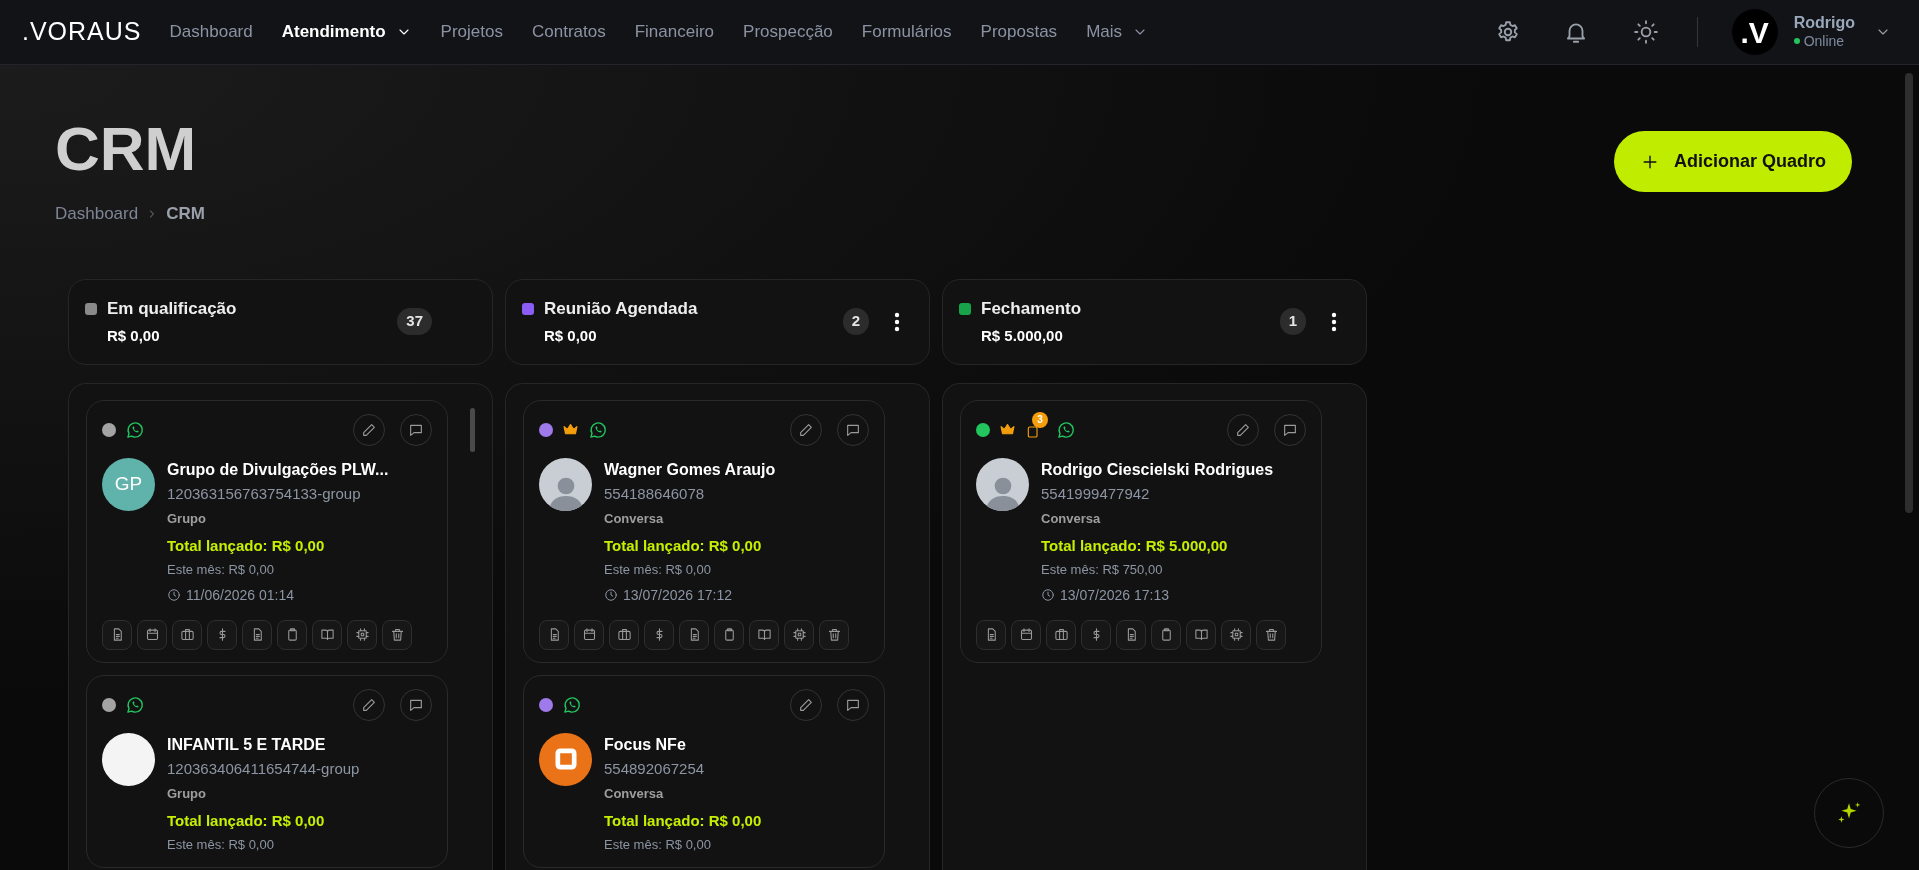  Describe the element at coordinates (471, 32) in the screenshot. I see `nav-link: Projetos` at that location.